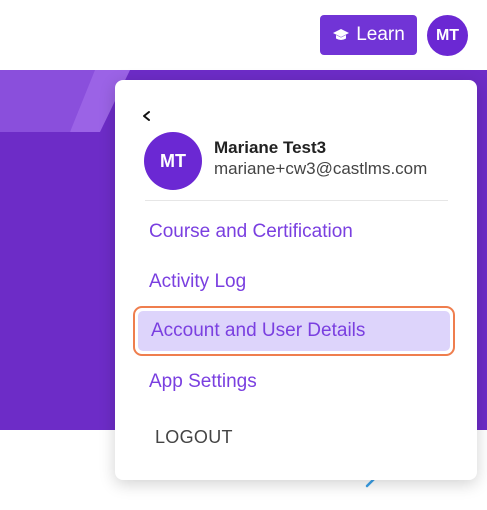 This screenshot has height=510, width=487. Describe the element at coordinates (296, 200) in the screenshot. I see `divider` at that location.